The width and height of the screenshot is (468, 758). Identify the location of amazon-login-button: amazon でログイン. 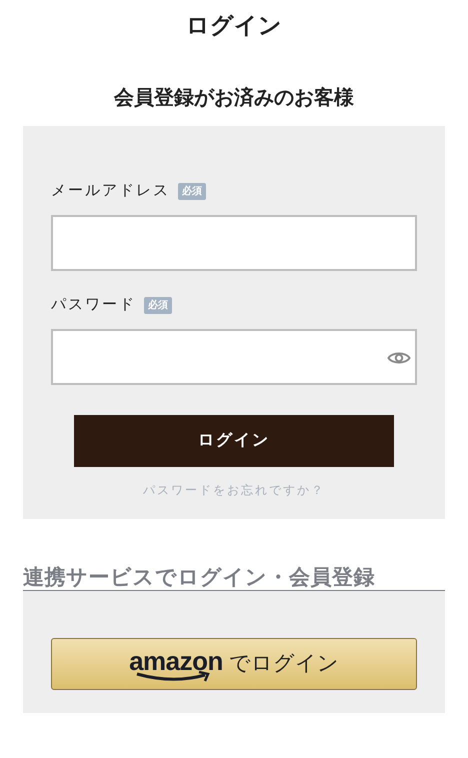
(234, 664).